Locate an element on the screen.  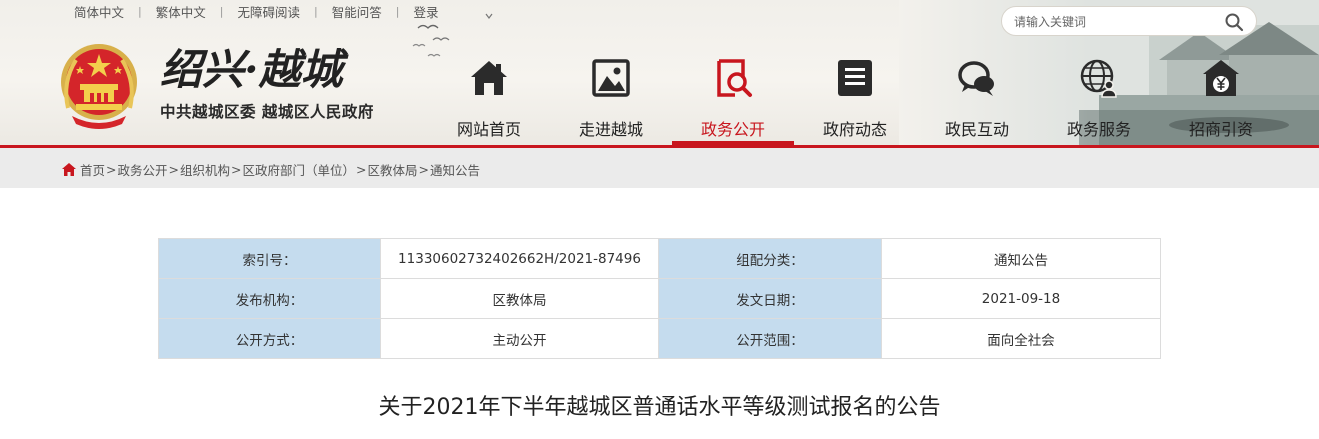
meta-label: 发文日期： is located at coordinates (770, 298).